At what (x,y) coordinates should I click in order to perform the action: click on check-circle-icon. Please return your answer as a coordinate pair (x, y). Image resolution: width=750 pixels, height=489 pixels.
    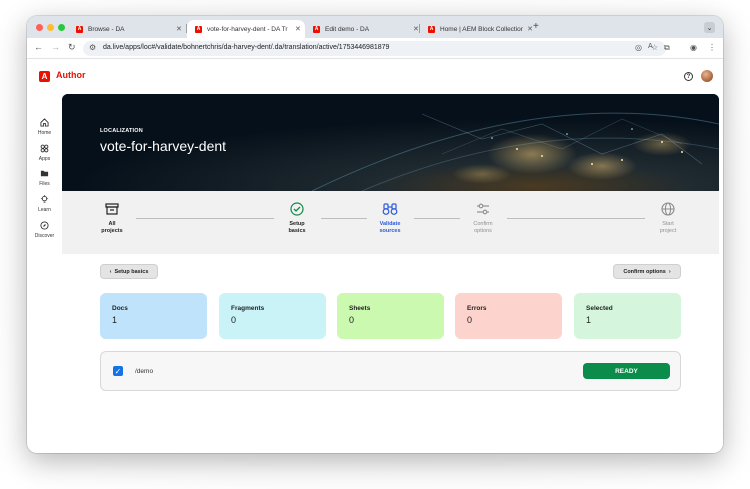
    Looking at the image, I should click on (297, 209).